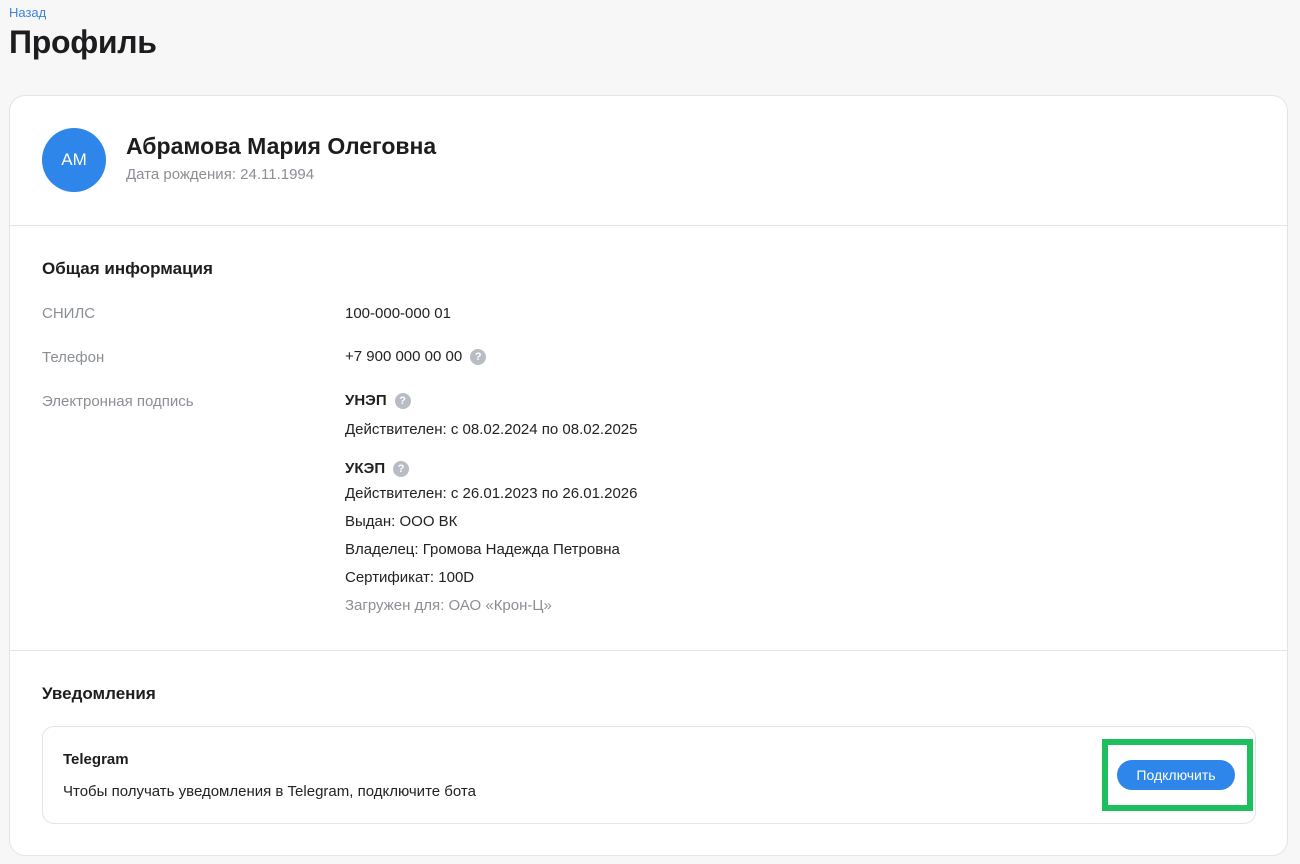 This screenshot has height=864, width=1300. What do you see at coordinates (1176, 775) in the screenshot?
I see `connect-telegram-button: Подключить` at bounding box center [1176, 775].